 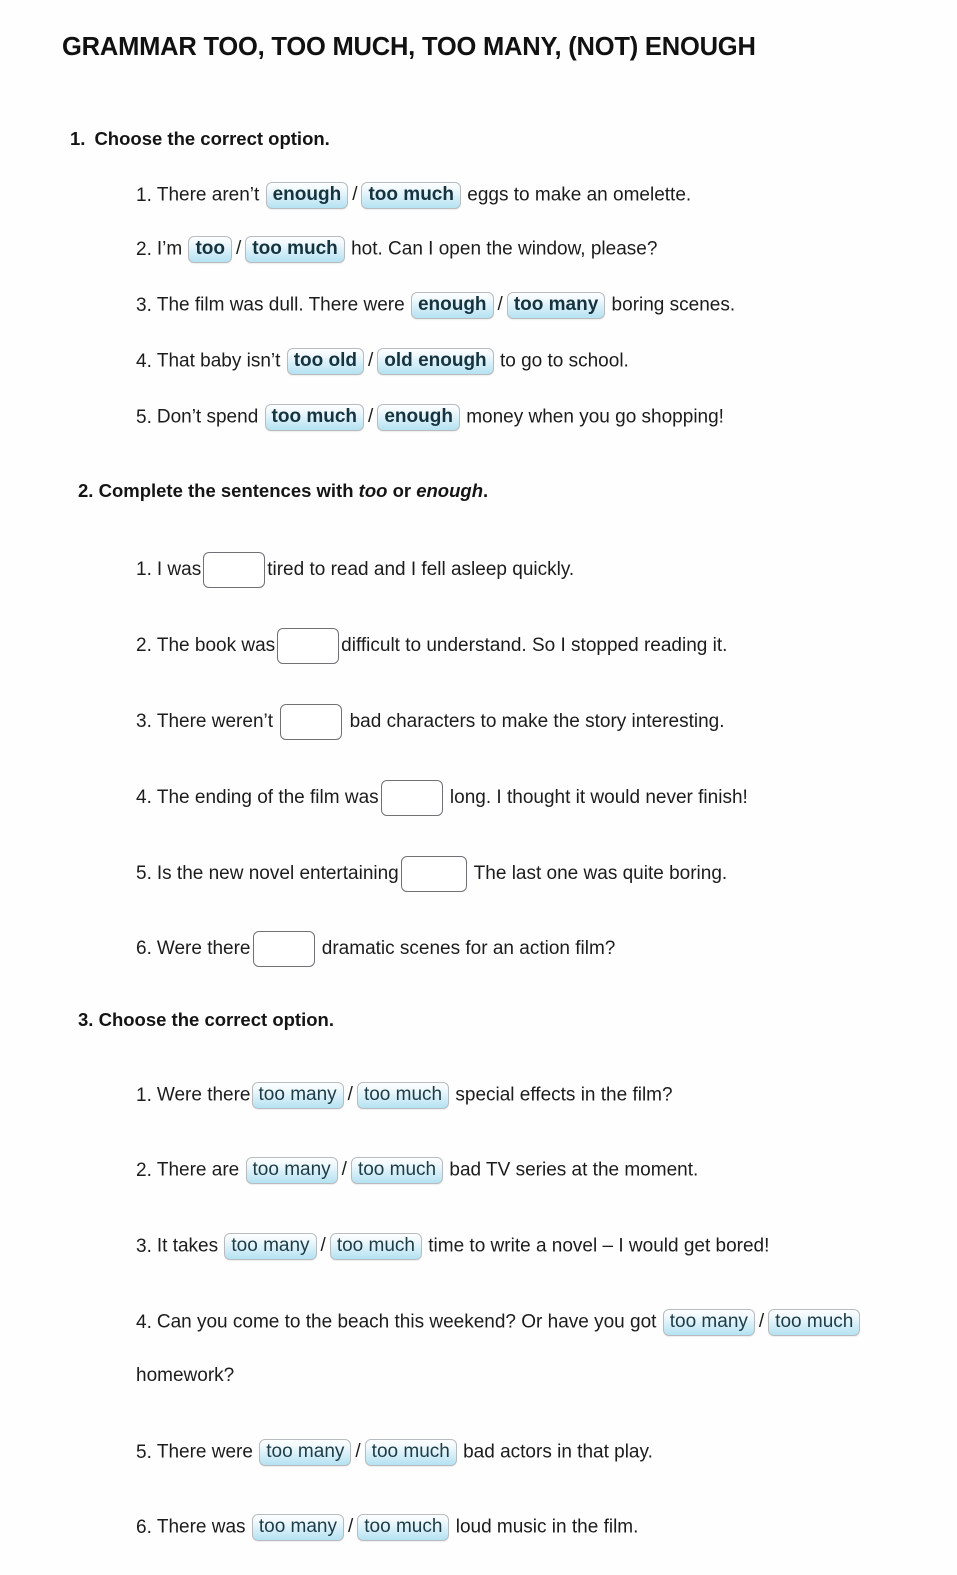 What do you see at coordinates (435, 361) in the screenshot?
I see `option-choice: old enough` at bounding box center [435, 361].